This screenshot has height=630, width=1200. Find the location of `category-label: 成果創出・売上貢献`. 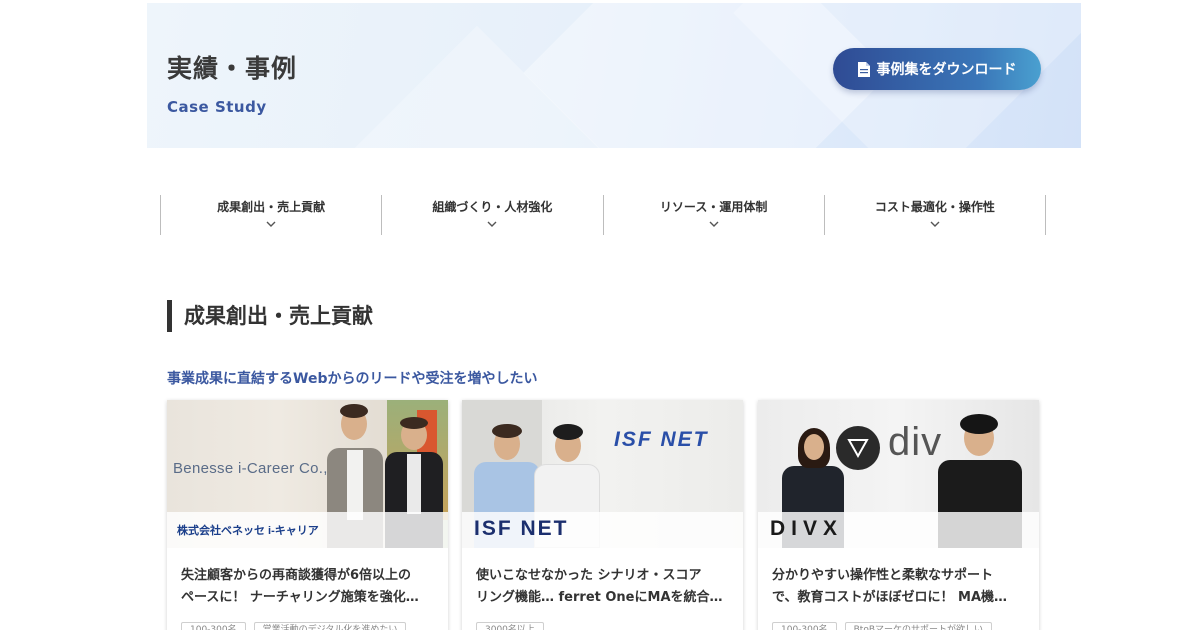

category-label: 成果創出・売上貢献 is located at coordinates (271, 207).